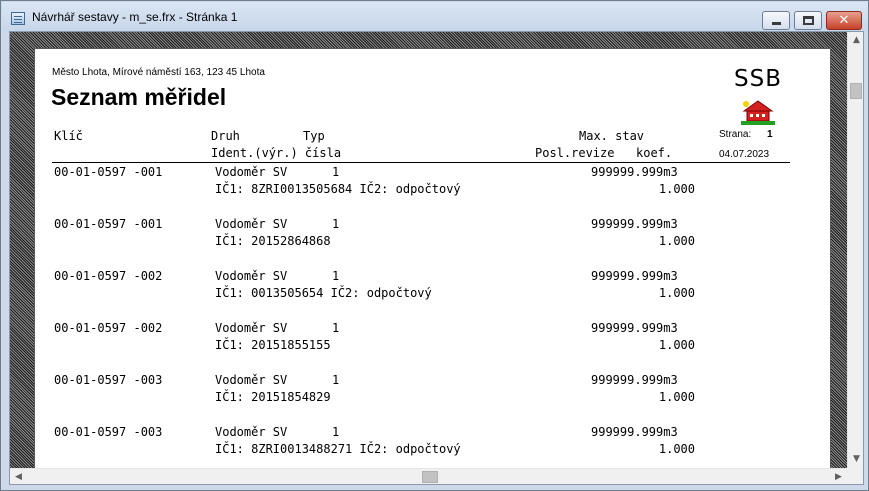 This screenshot has height=491, width=869. I want to click on vertical-scrollbar: ▲ ▼, so click(855, 250).